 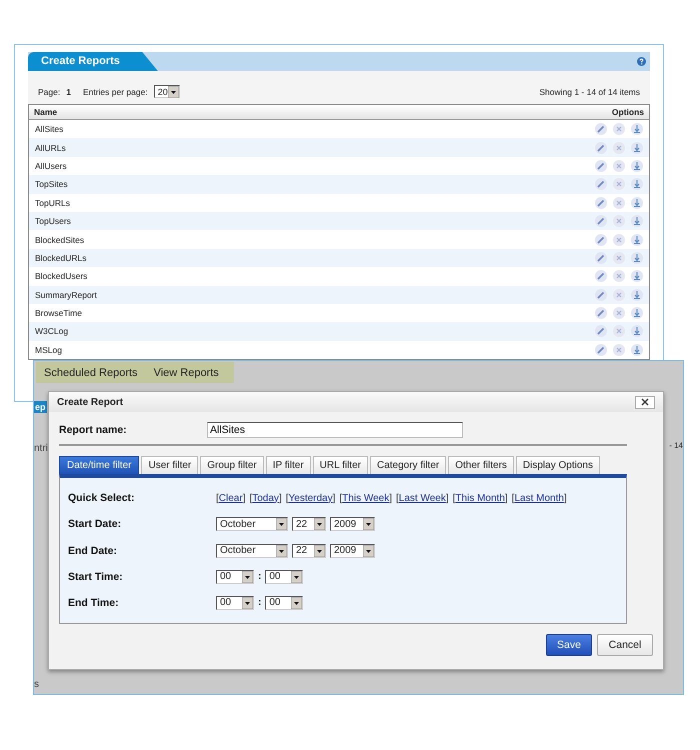 I want to click on filter-tab: Date/time filter, so click(x=99, y=465).